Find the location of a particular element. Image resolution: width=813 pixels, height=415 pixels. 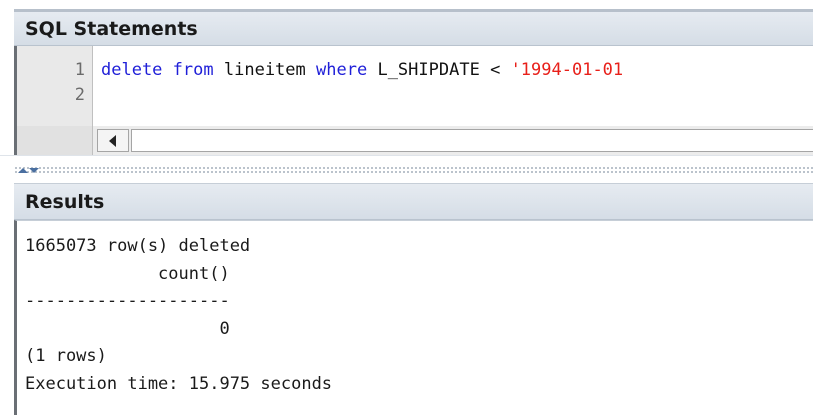

result-line-4: 0 is located at coordinates (127, 328).